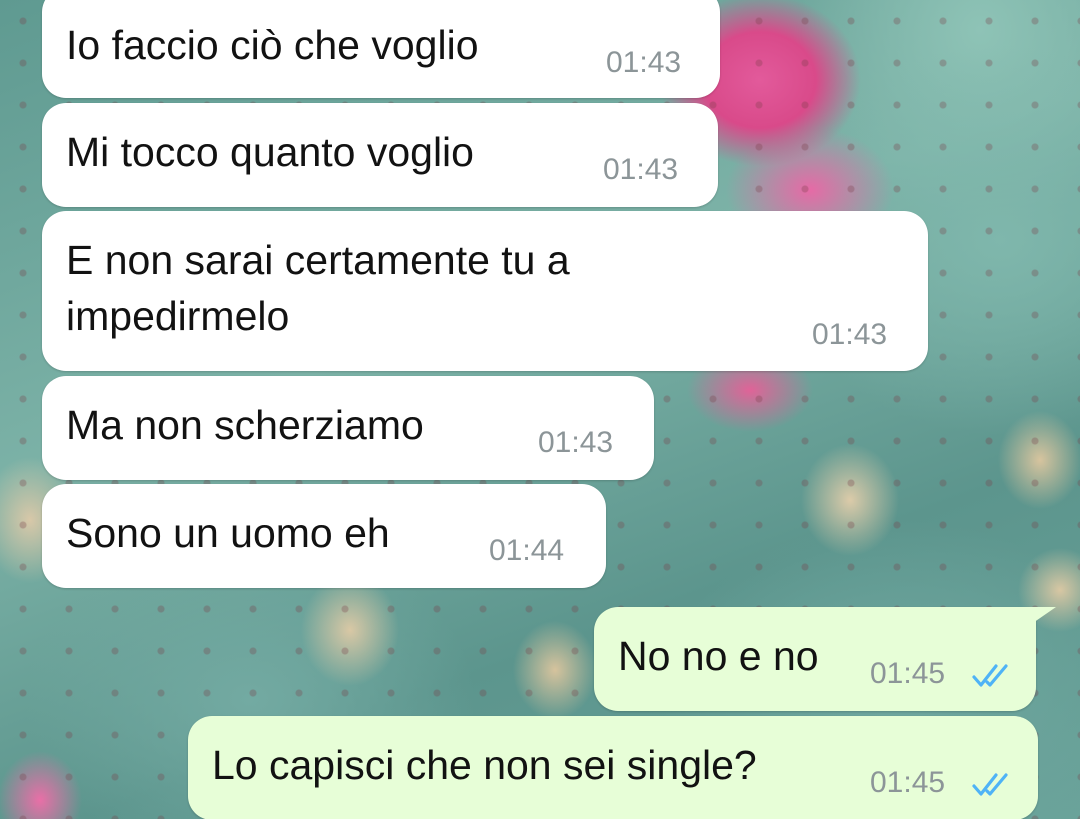  What do you see at coordinates (318, 260) in the screenshot?
I see `message-text-line-1: E non sarai certamente tu a` at bounding box center [318, 260].